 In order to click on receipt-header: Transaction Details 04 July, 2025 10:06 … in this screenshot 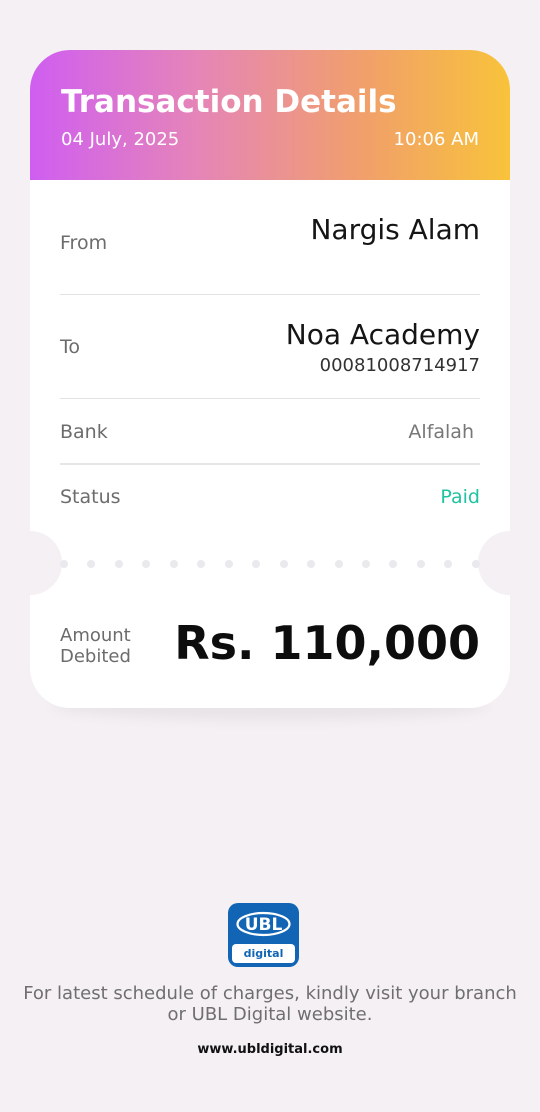, I will do `click(270, 115)`.